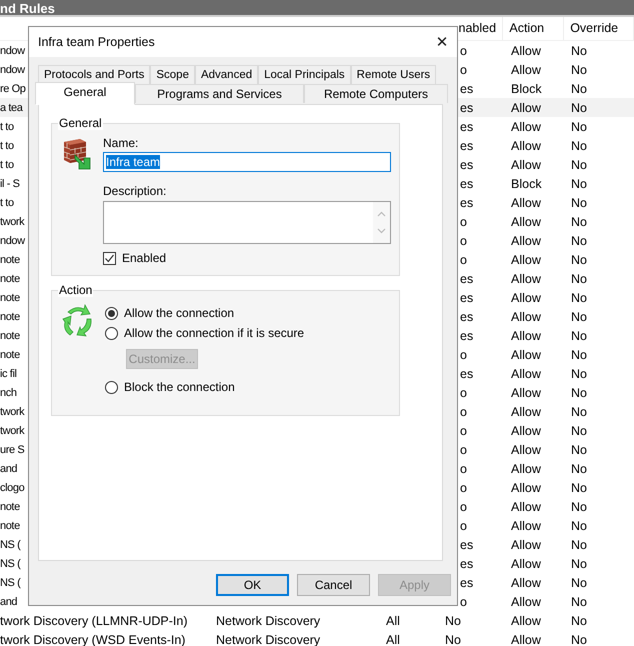 The height and width of the screenshot is (646, 634). I want to click on window-title: nd Rules, so click(27, 8).